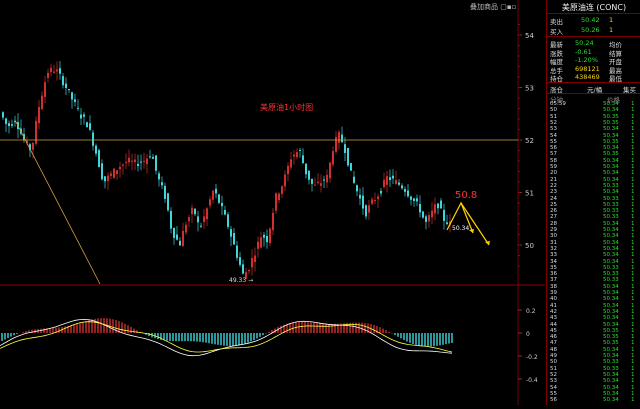 This screenshot has height=409, width=640. Describe the element at coordinates (593, 21) in the screenshot. I see `sell-row: 卖出 50.42 1` at that location.